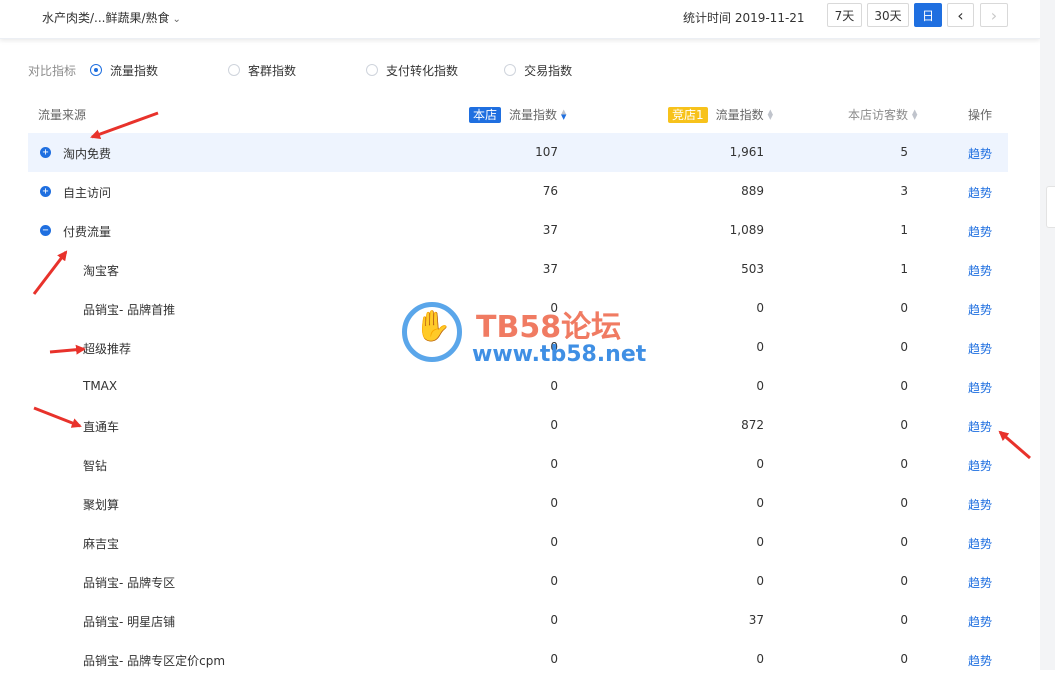  I want to click on own-shop-badge: 本店, so click(485, 114).